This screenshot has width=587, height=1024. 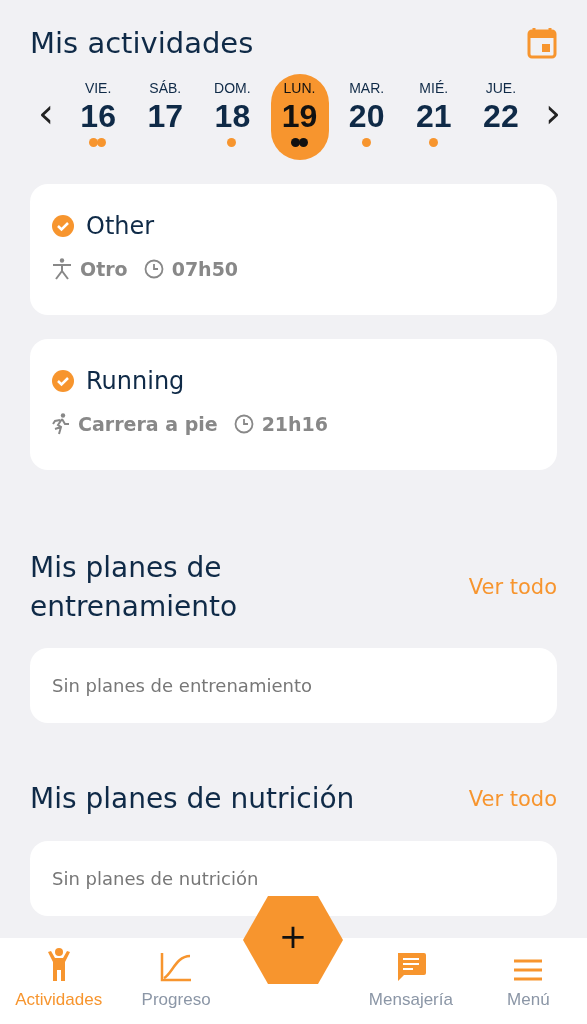 What do you see at coordinates (98, 117) in the screenshot?
I see `day-button: VIE. 16` at bounding box center [98, 117].